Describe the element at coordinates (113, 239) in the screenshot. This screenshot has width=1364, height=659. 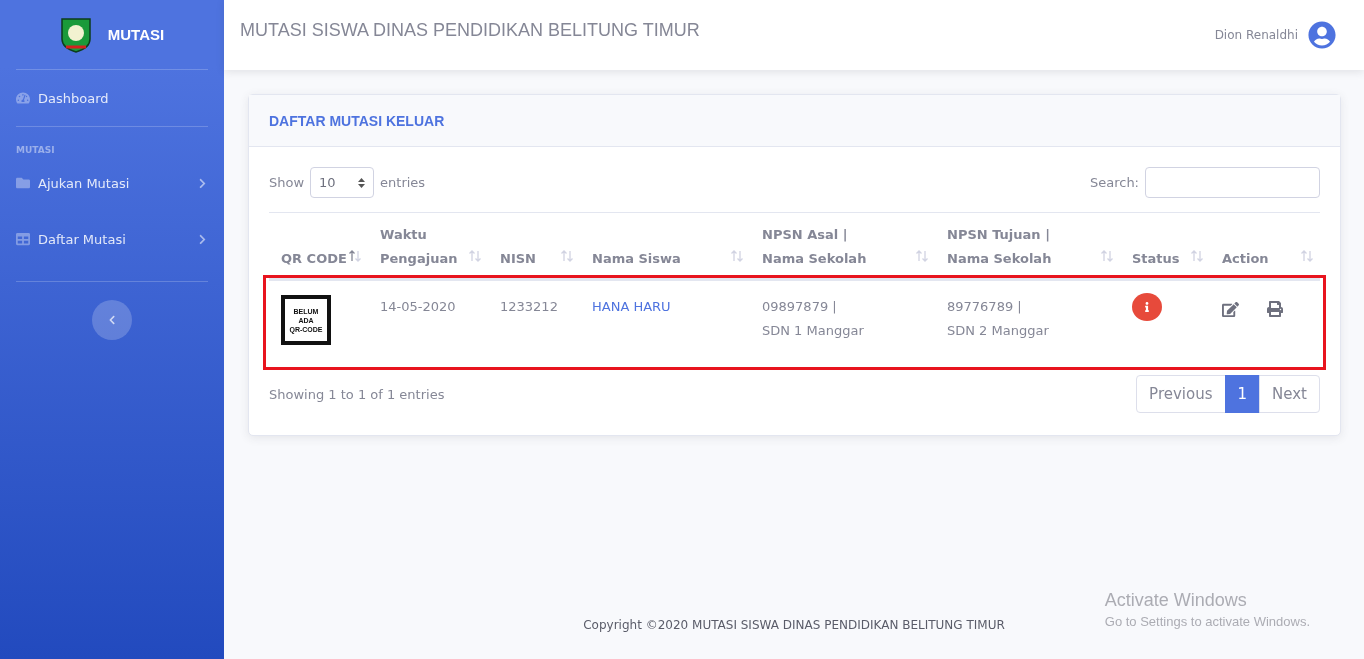
I see `sidebar-link: Daftar Mutasi` at that location.